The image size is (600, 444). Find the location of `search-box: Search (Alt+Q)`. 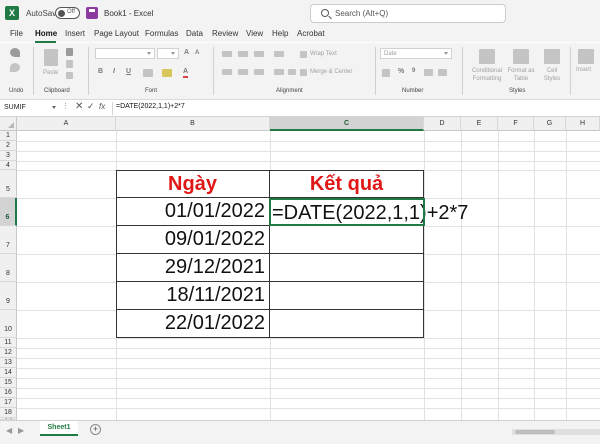

search-box: Search (Alt+Q) is located at coordinates (408, 13).